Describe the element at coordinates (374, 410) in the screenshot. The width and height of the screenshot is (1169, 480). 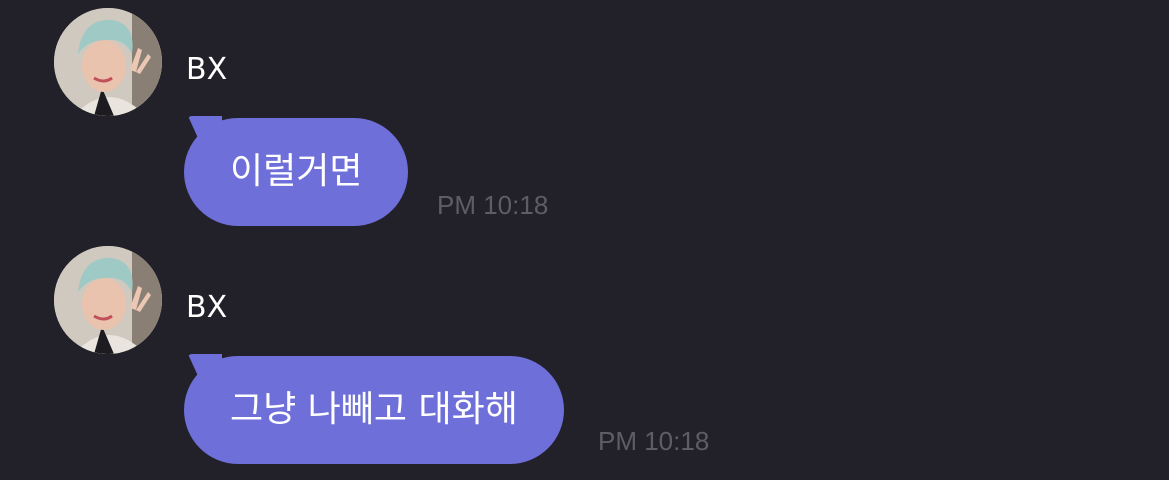
I see `message-bubble: 그냥 나빼고 대화해` at that location.